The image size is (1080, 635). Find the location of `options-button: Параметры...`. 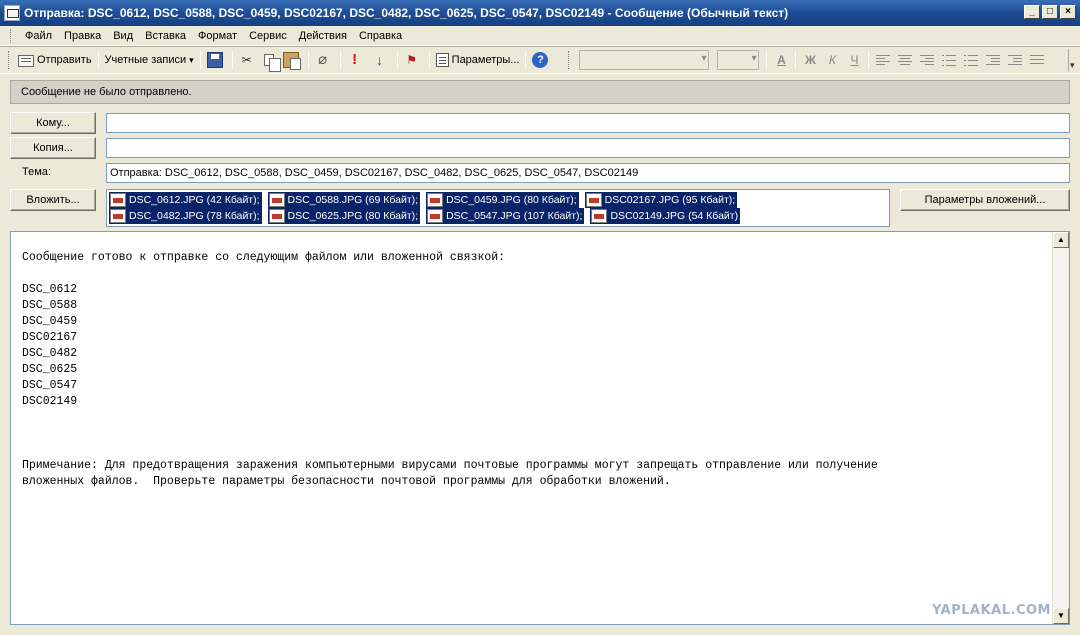

options-button: Параметры... is located at coordinates (478, 60).